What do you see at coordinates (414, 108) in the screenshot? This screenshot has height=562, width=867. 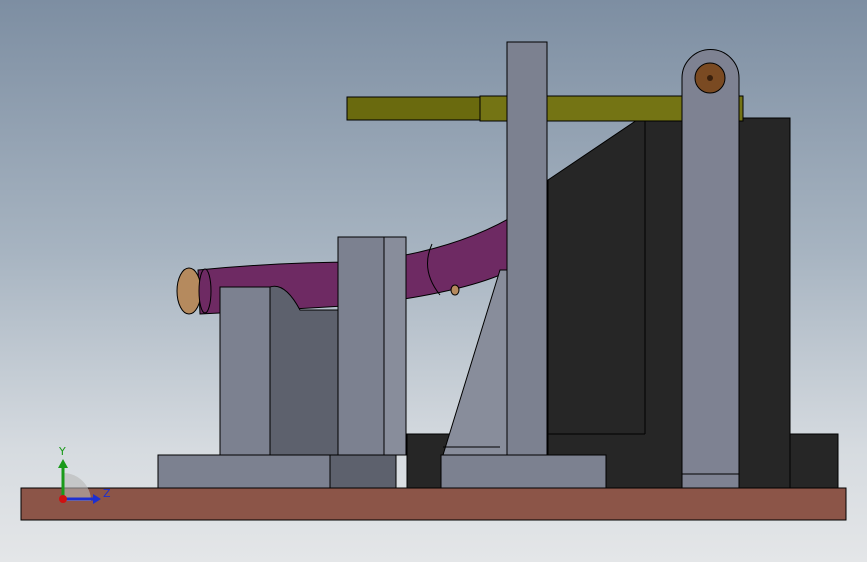 I see `olive-rod-left` at bounding box center [414, 108].